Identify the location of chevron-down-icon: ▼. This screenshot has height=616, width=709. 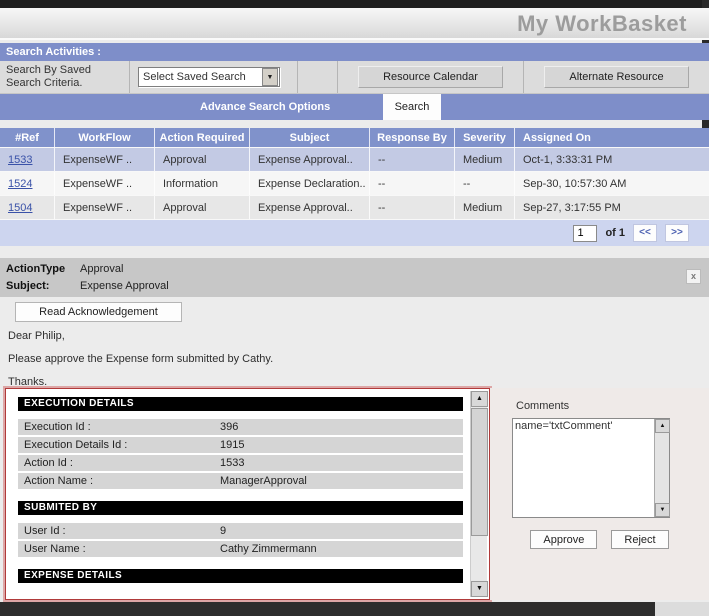
(270, 77).